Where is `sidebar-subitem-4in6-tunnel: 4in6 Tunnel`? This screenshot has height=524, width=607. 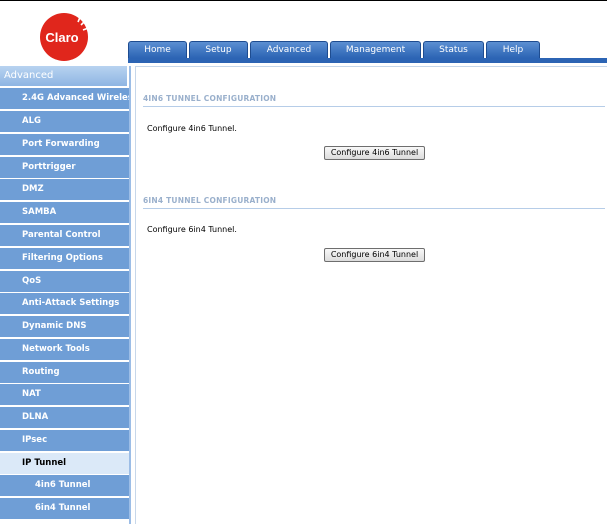 sidebar-subitem-4in6-tunnel: 4in6 Tunnel is located at coordinates (64, 485).